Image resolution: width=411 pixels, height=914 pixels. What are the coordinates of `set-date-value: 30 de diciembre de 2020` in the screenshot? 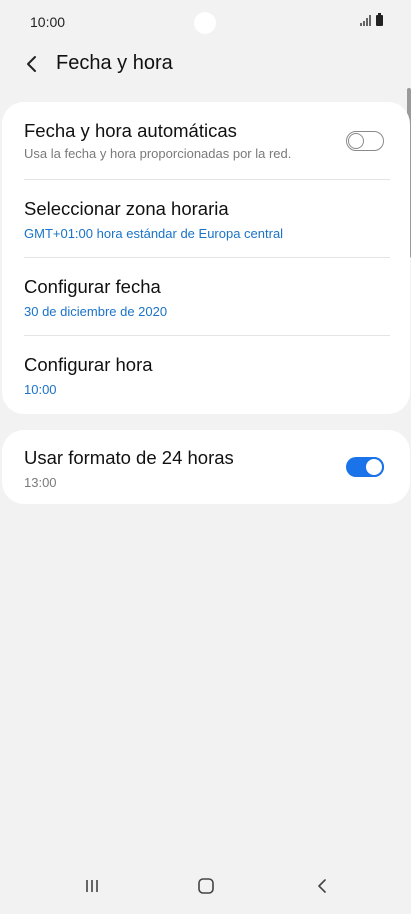 It's located at (96, 311).